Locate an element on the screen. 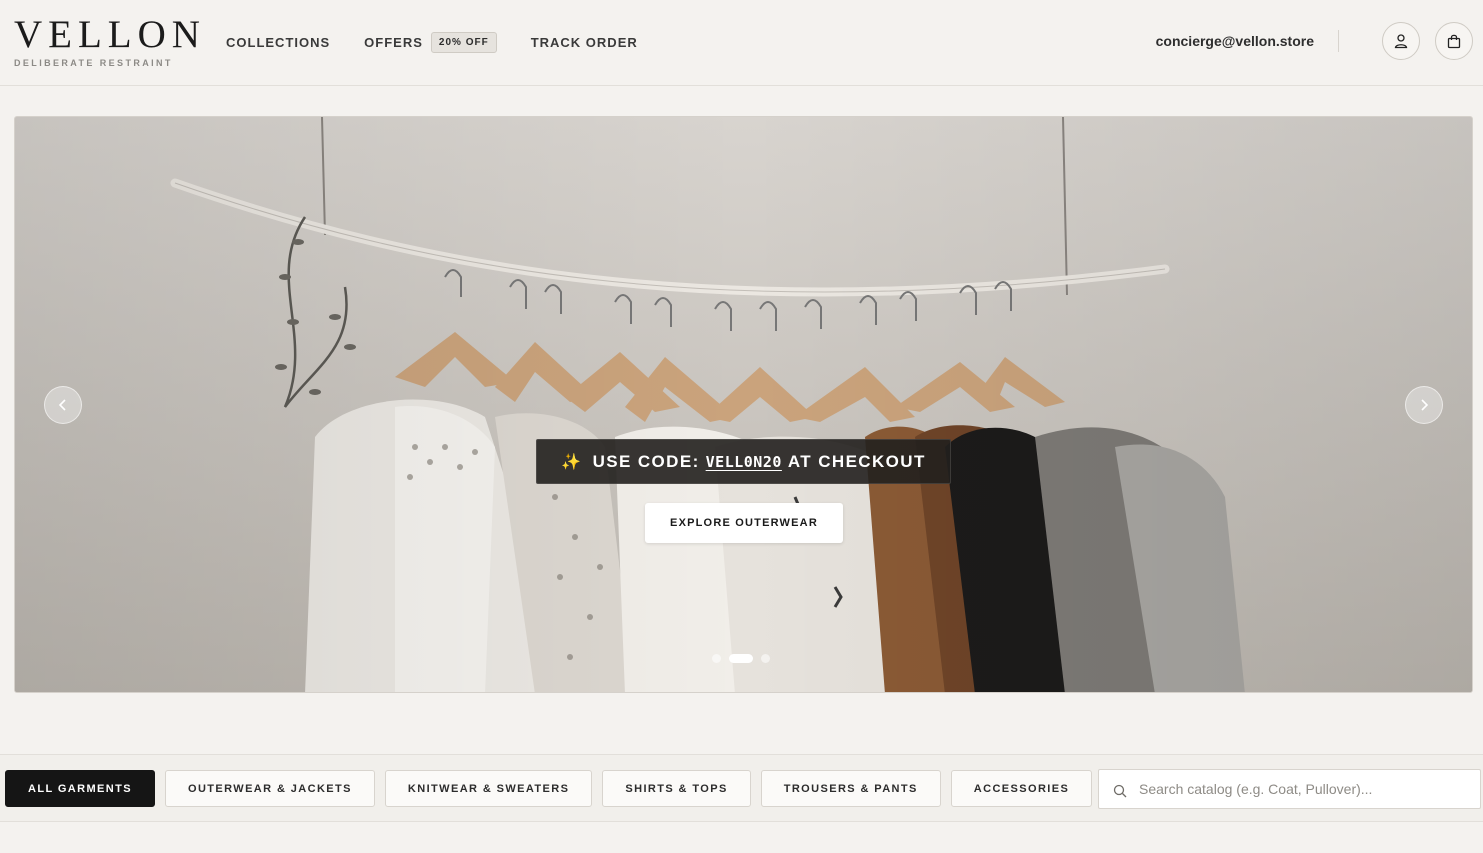 Image resolution: width=1483 pixels, height=853 pixels. promo-code-banner: ✨ USE CODE: VELL0N20 AT CHECKOUT is located at coordinates (743, 461).